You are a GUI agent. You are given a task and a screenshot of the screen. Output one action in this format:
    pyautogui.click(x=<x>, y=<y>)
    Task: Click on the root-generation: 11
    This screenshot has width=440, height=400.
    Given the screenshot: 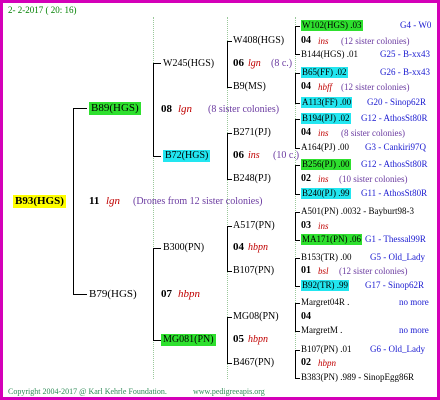 What is the action you would take?
    pyautogui.click(x=94, y=201)
    